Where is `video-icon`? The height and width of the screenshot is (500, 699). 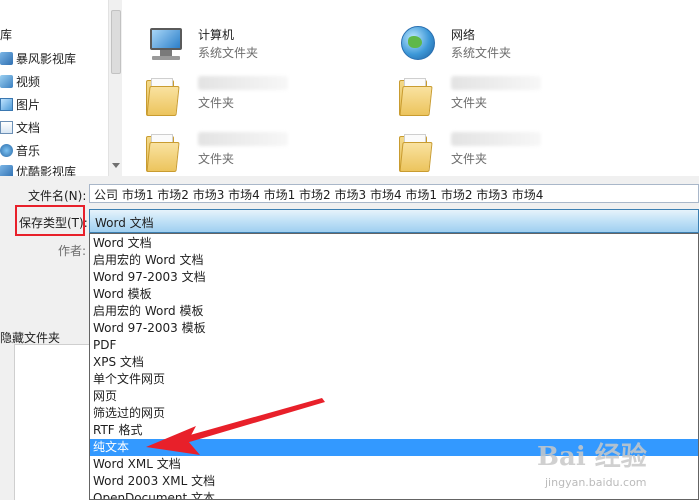
video-icon is located at coordinates (6, 81).